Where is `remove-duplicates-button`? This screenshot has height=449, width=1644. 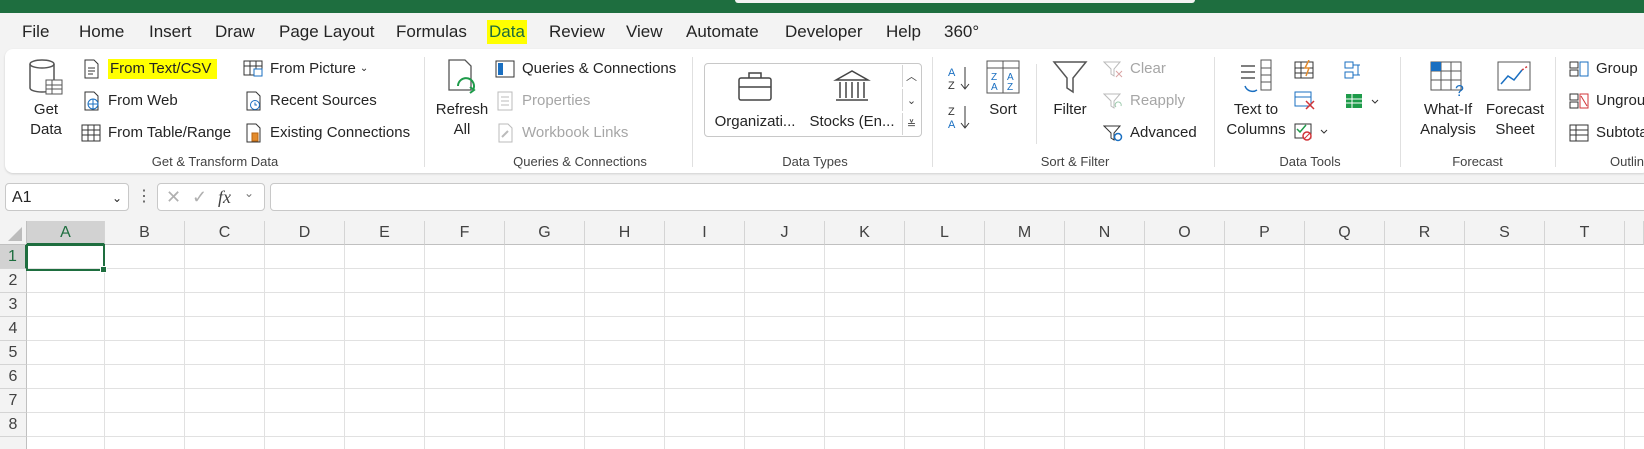 remove-duplicates-button is located at coordinates (1305, 101).